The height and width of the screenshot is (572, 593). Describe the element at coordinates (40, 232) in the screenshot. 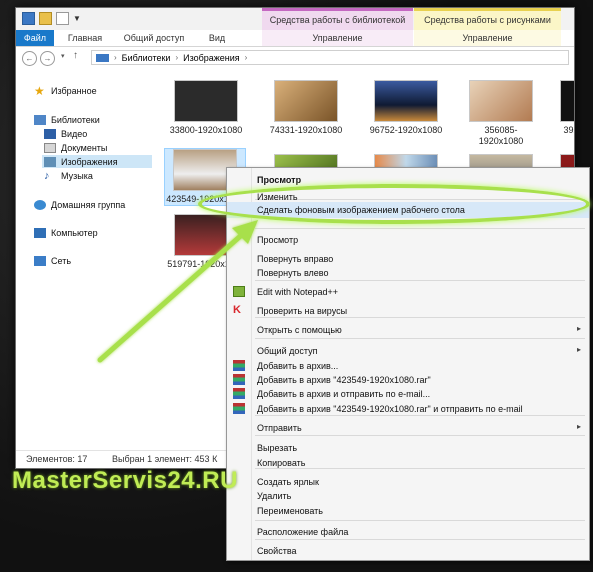

I see `computer-icon` at that location.